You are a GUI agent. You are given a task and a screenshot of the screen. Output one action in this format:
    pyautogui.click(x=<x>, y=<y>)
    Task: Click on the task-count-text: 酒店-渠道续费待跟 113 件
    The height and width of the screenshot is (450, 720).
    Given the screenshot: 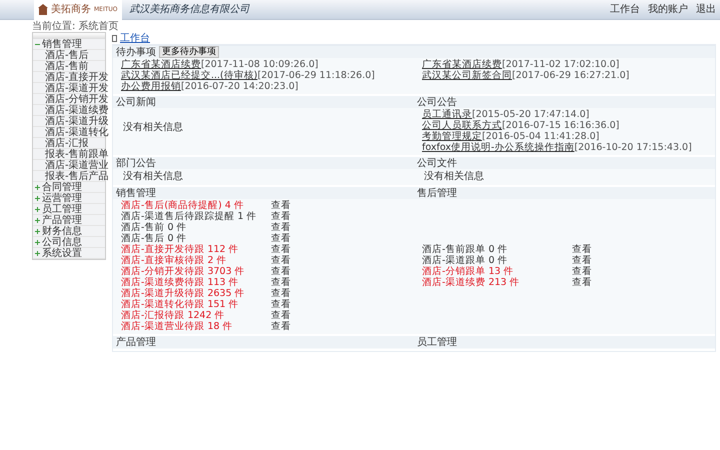 What is the action you would take?
    pyautogui.click(x=180, y=282)
    